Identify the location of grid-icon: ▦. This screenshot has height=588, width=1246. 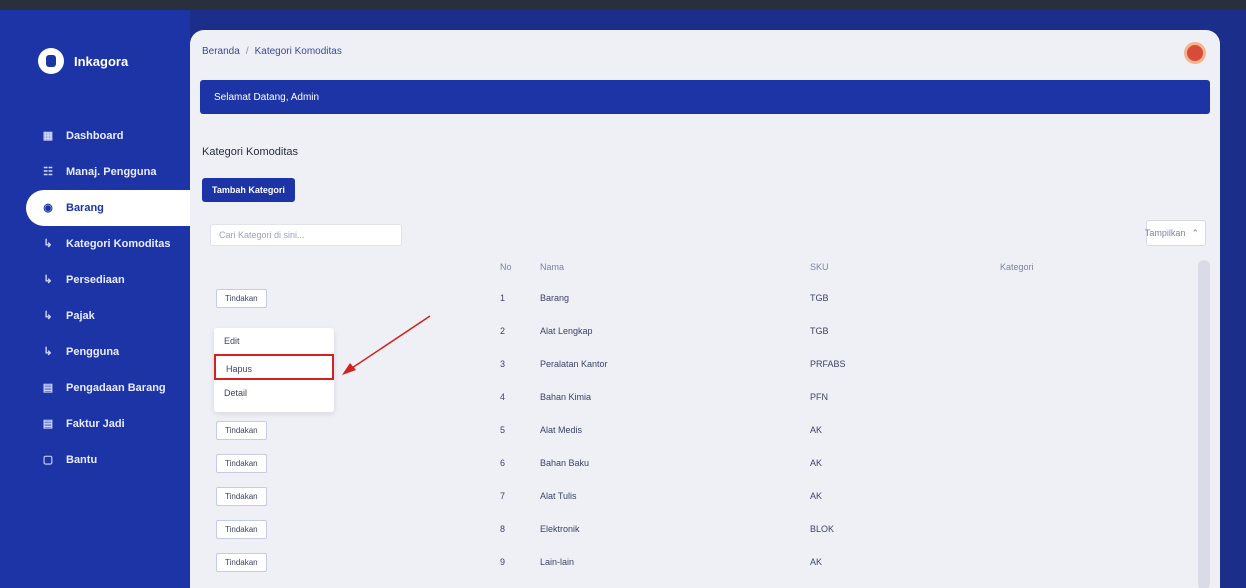
(48, 136).